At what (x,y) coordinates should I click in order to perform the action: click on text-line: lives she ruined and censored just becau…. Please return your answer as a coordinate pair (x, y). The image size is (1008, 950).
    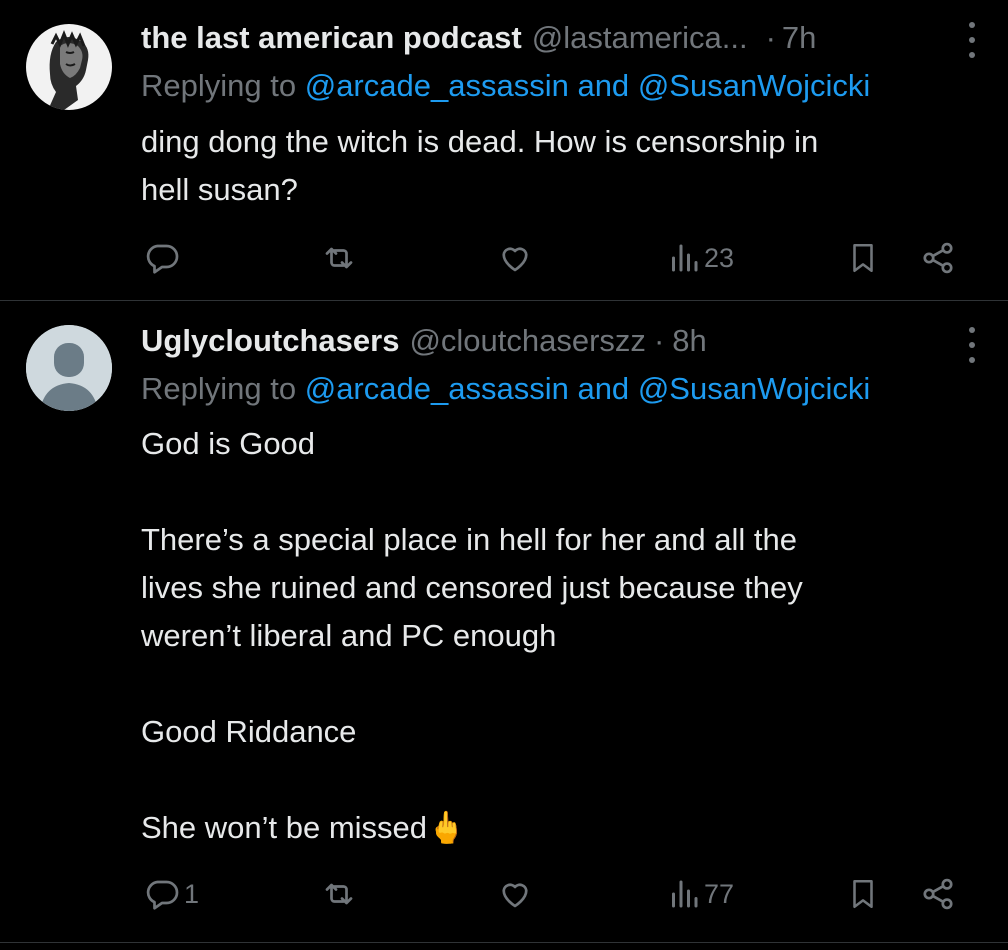
    Looking at the image, I should click on (472, 587).